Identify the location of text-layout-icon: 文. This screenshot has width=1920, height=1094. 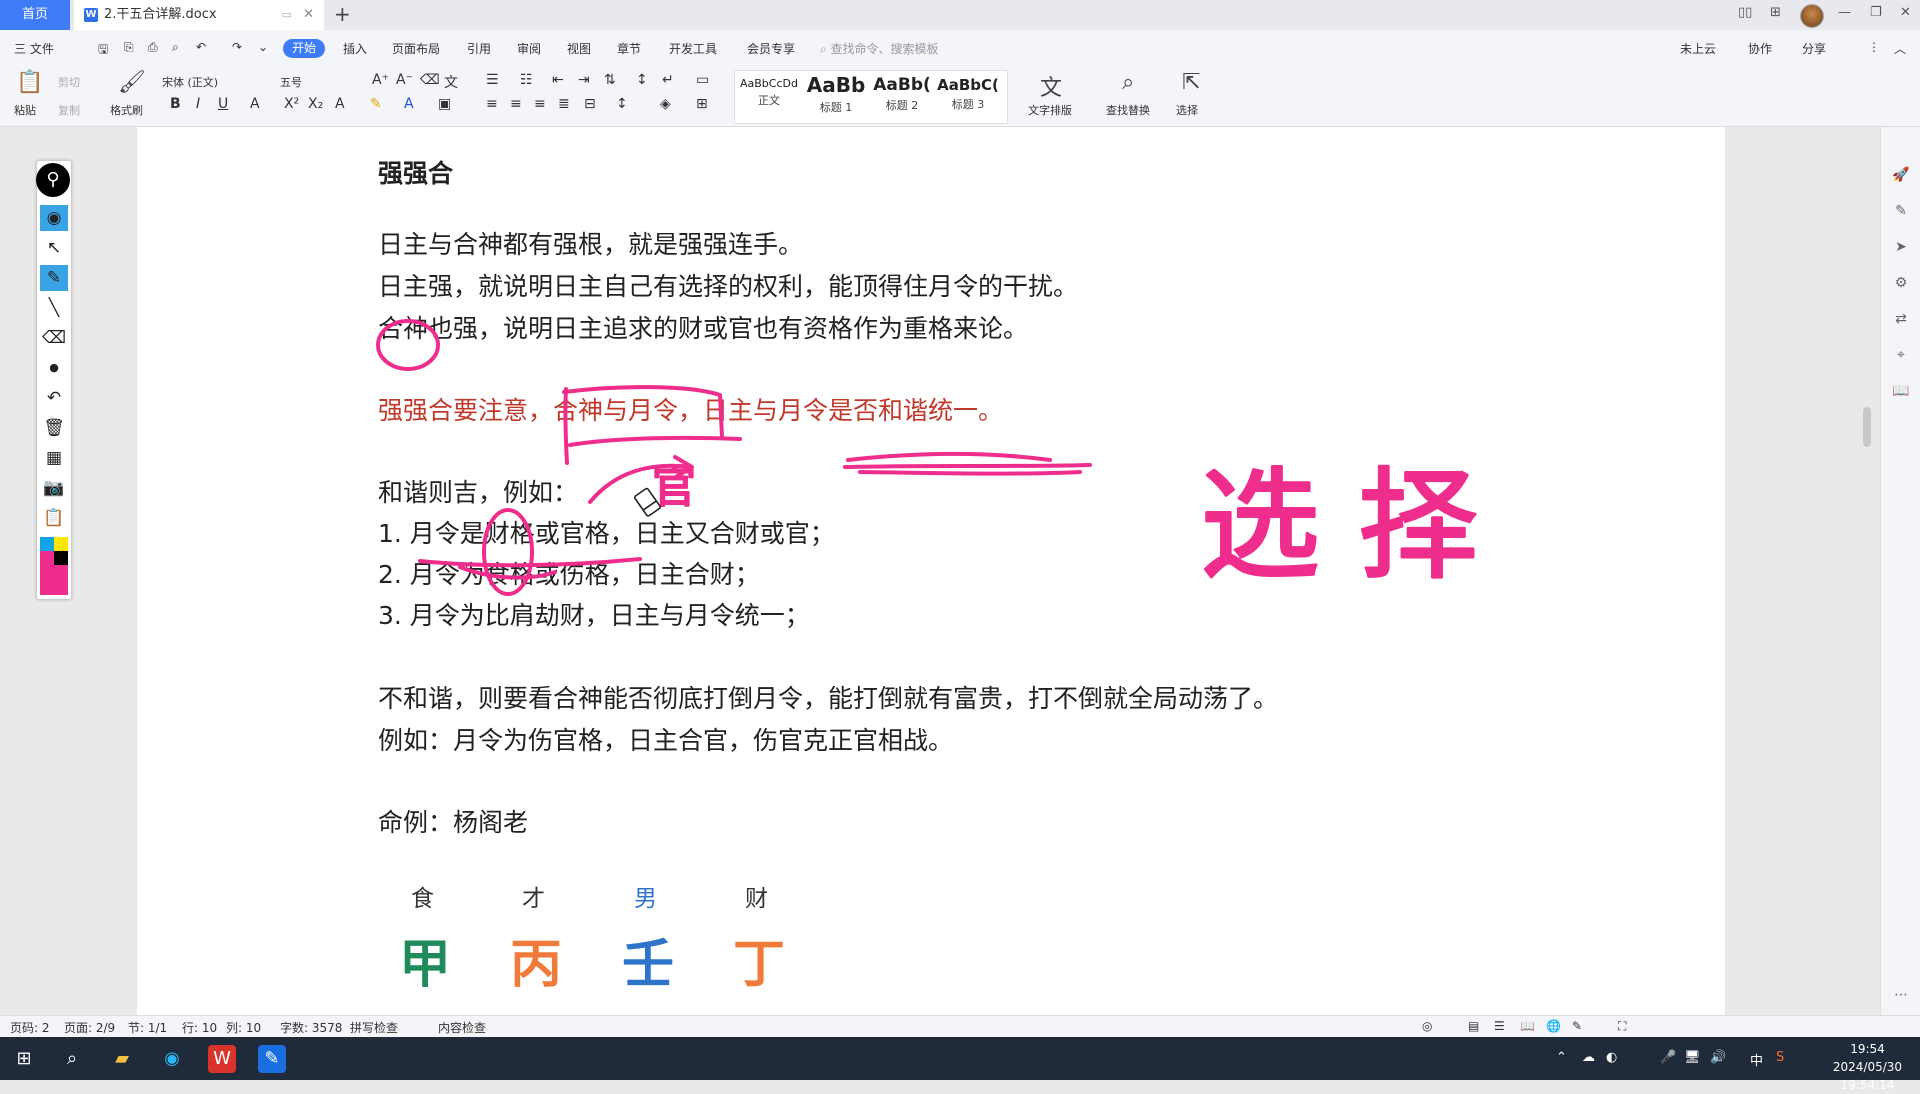
(1051, 86).